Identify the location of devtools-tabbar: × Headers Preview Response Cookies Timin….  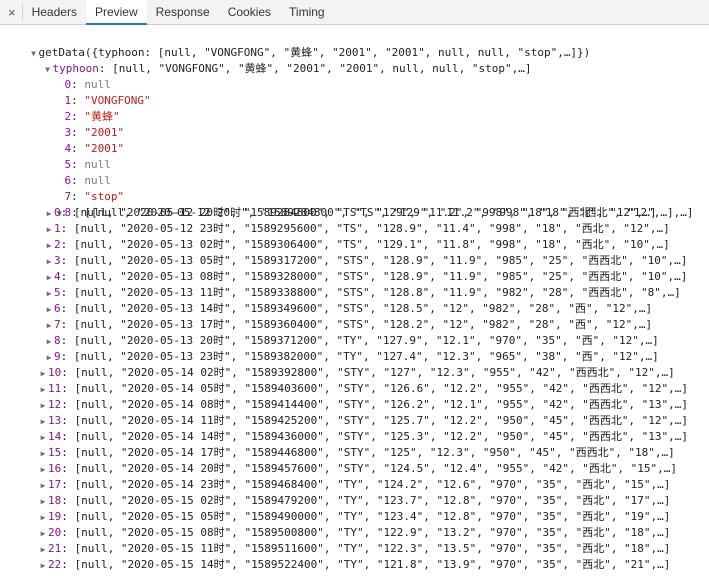
(354, 12).